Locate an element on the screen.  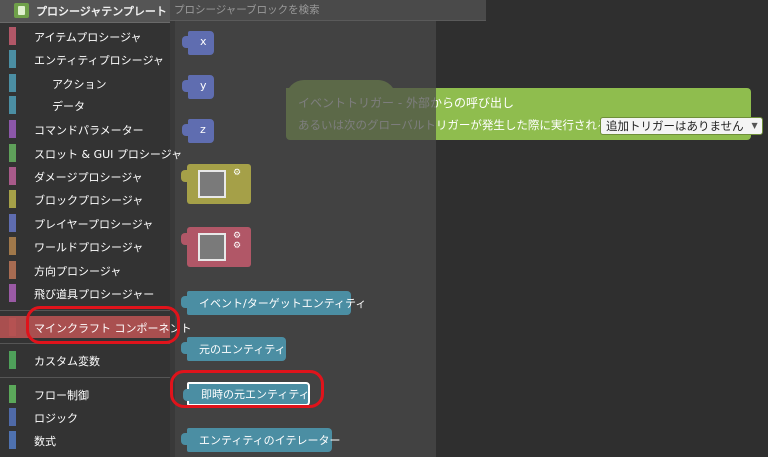
toolbox-title: プロシージャテンプレート is located at coordinates (101, 11).